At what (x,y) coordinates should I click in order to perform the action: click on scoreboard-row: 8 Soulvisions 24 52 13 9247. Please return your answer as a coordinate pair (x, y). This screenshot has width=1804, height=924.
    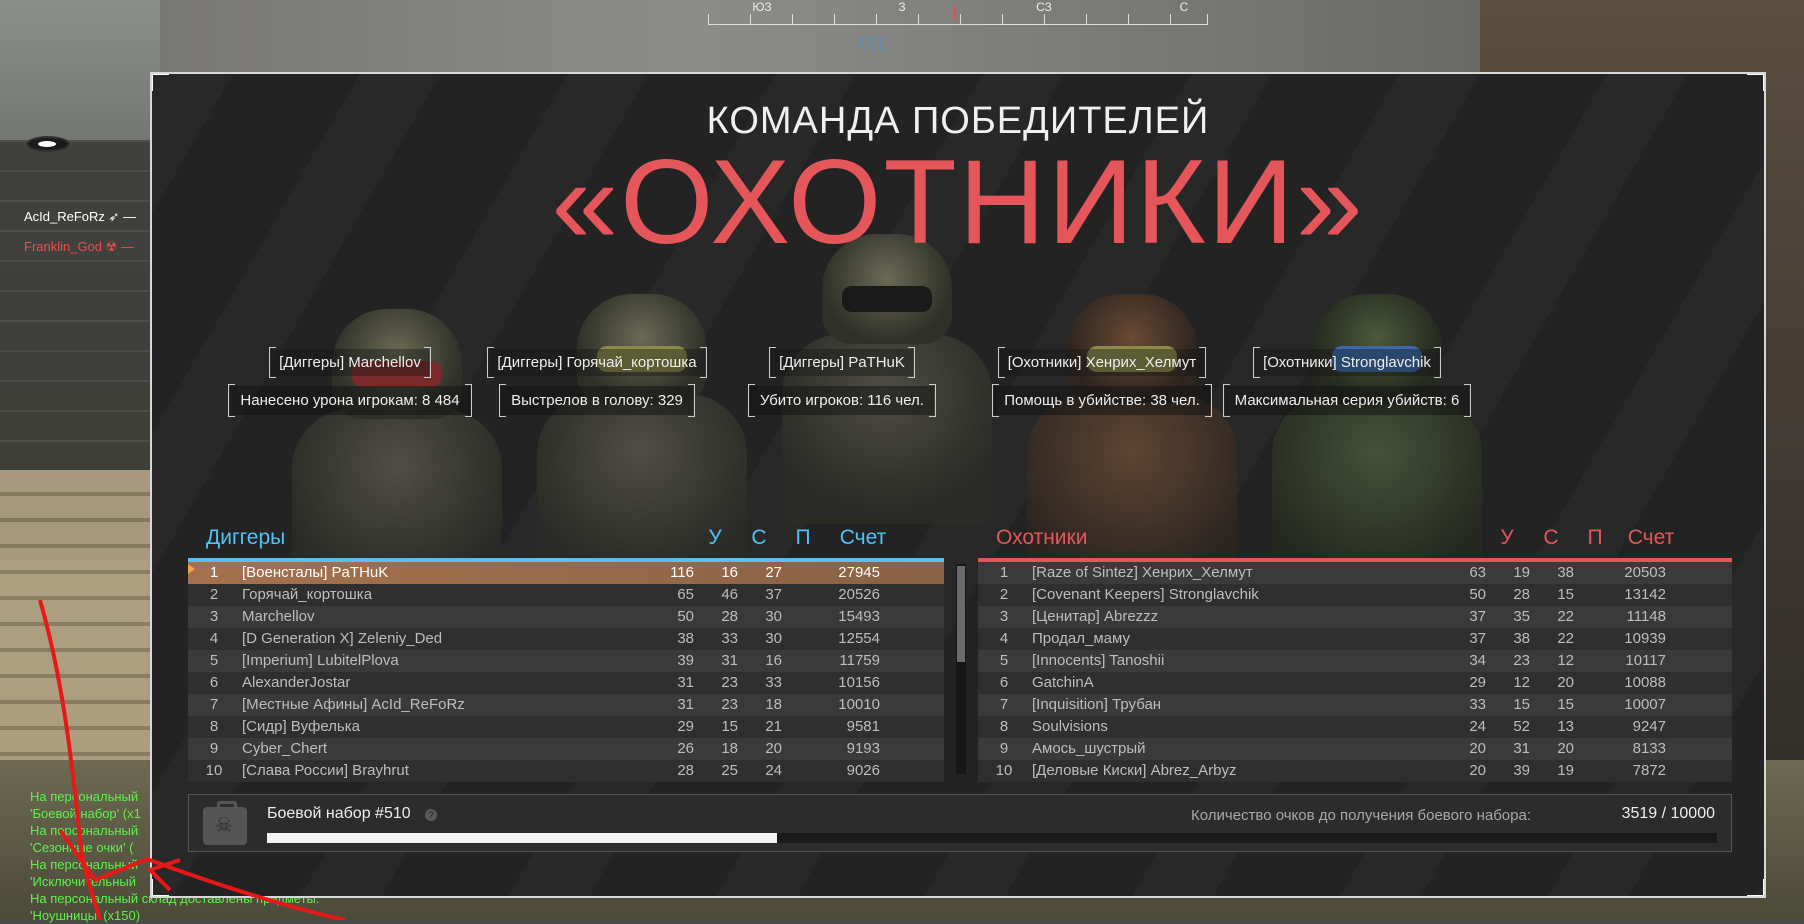
    Looking at the image, I should click on (1355, 727).